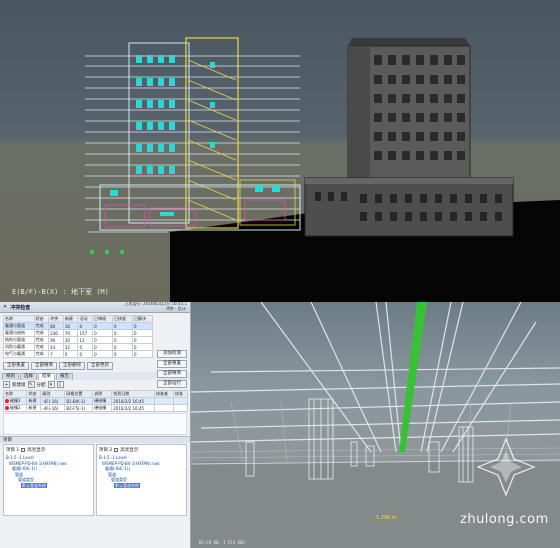 The width and height of the screenshot is (560, 548). Describe the element at coordinates (79, 401) in the screenshot. I see `clash-grid-cell: B1-B4(-1)` at that location.